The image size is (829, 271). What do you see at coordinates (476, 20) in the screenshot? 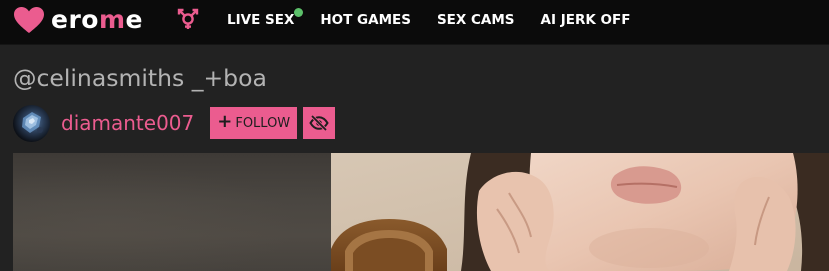
I see `nav-link-sex-cams: SEX CAMS` at bounding box center [476, 20].